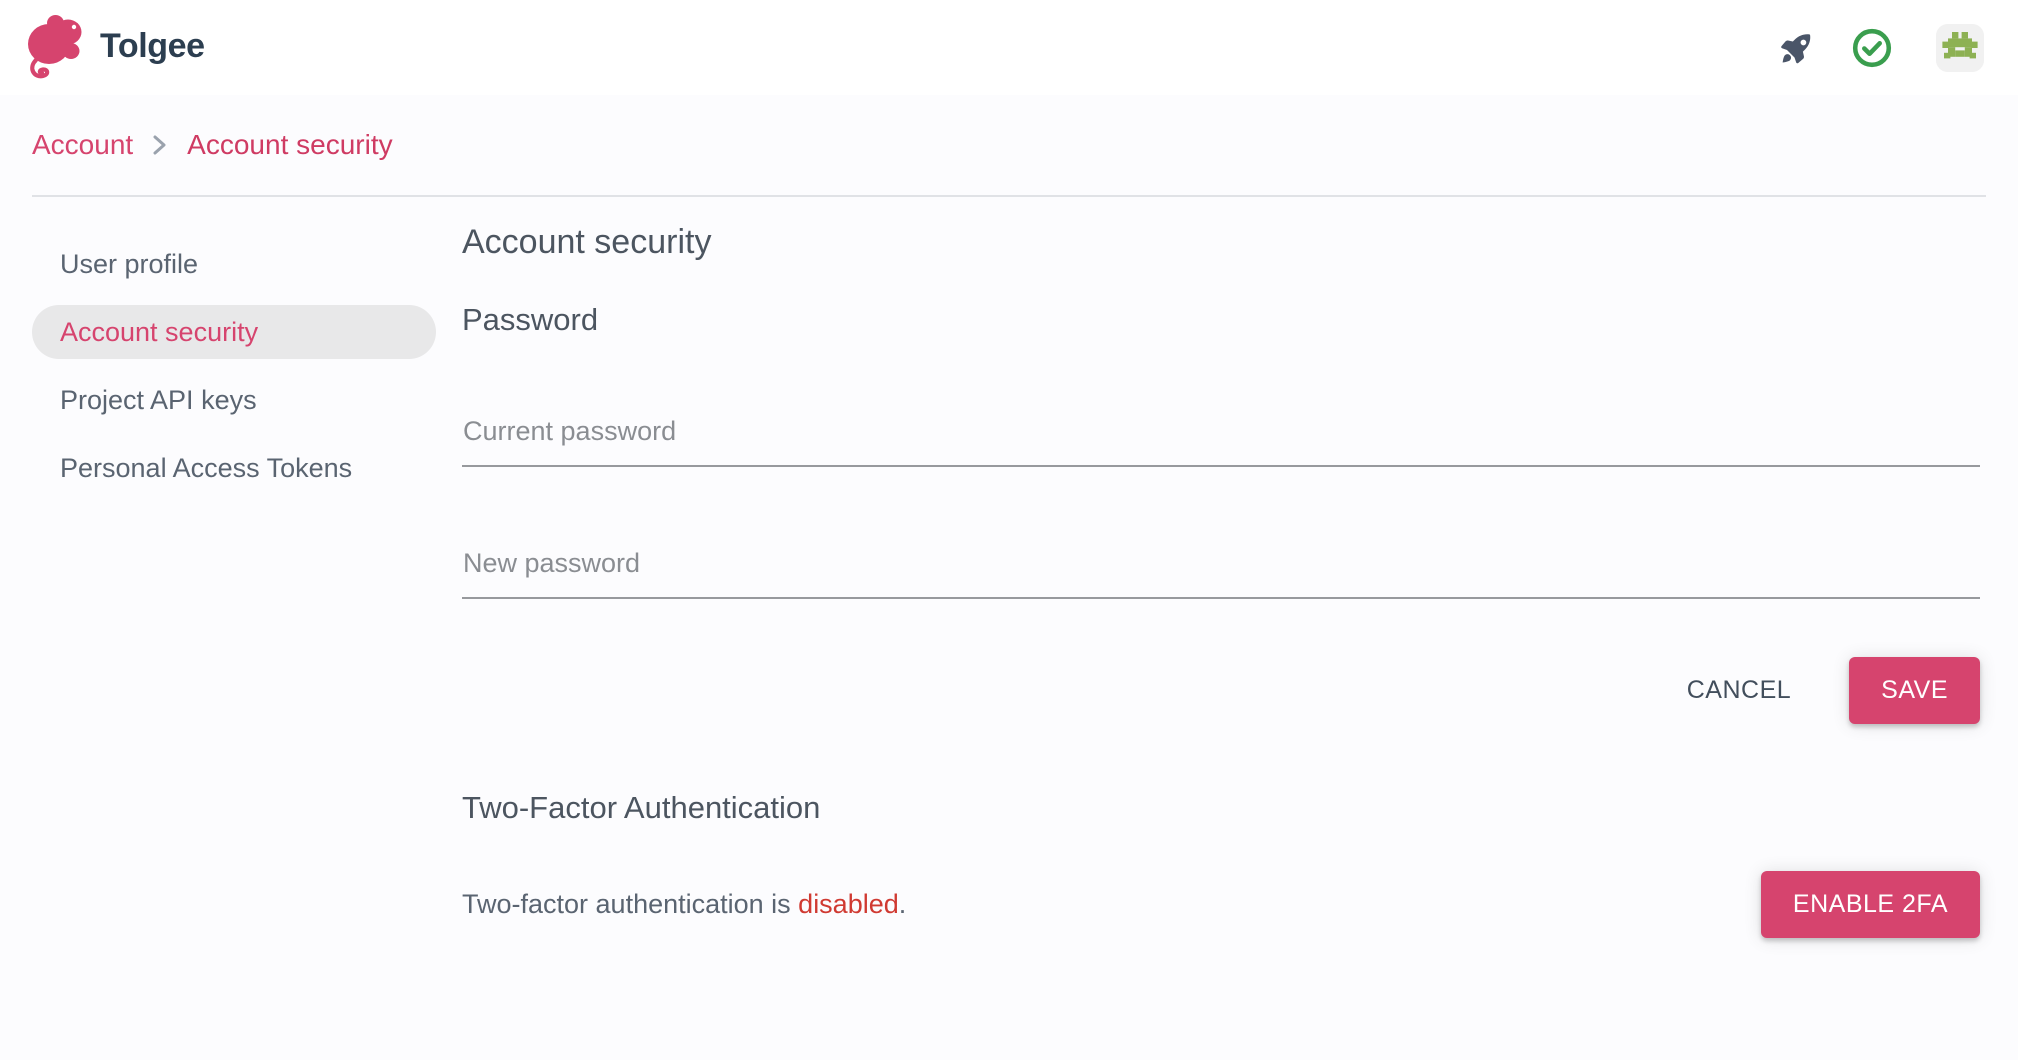 This screenshot has height=1060, width=2018. I want to click on password-form-actions: CANCEL SAVE, so click(1221, 690).